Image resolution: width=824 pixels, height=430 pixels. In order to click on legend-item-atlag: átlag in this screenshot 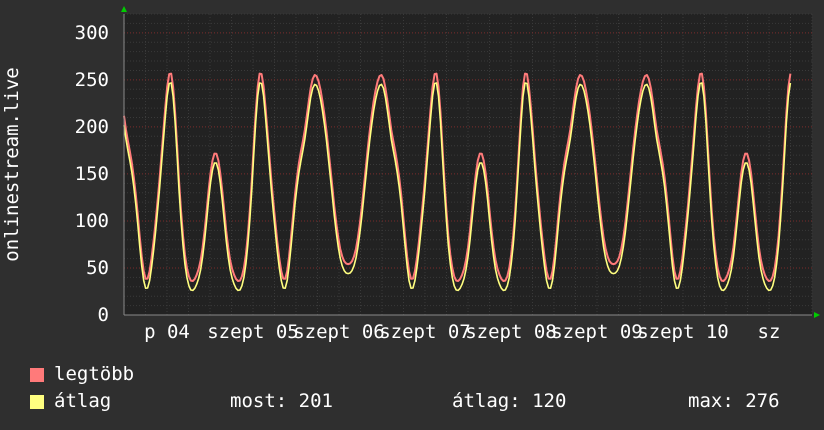, I will do `click(70, 401)`.